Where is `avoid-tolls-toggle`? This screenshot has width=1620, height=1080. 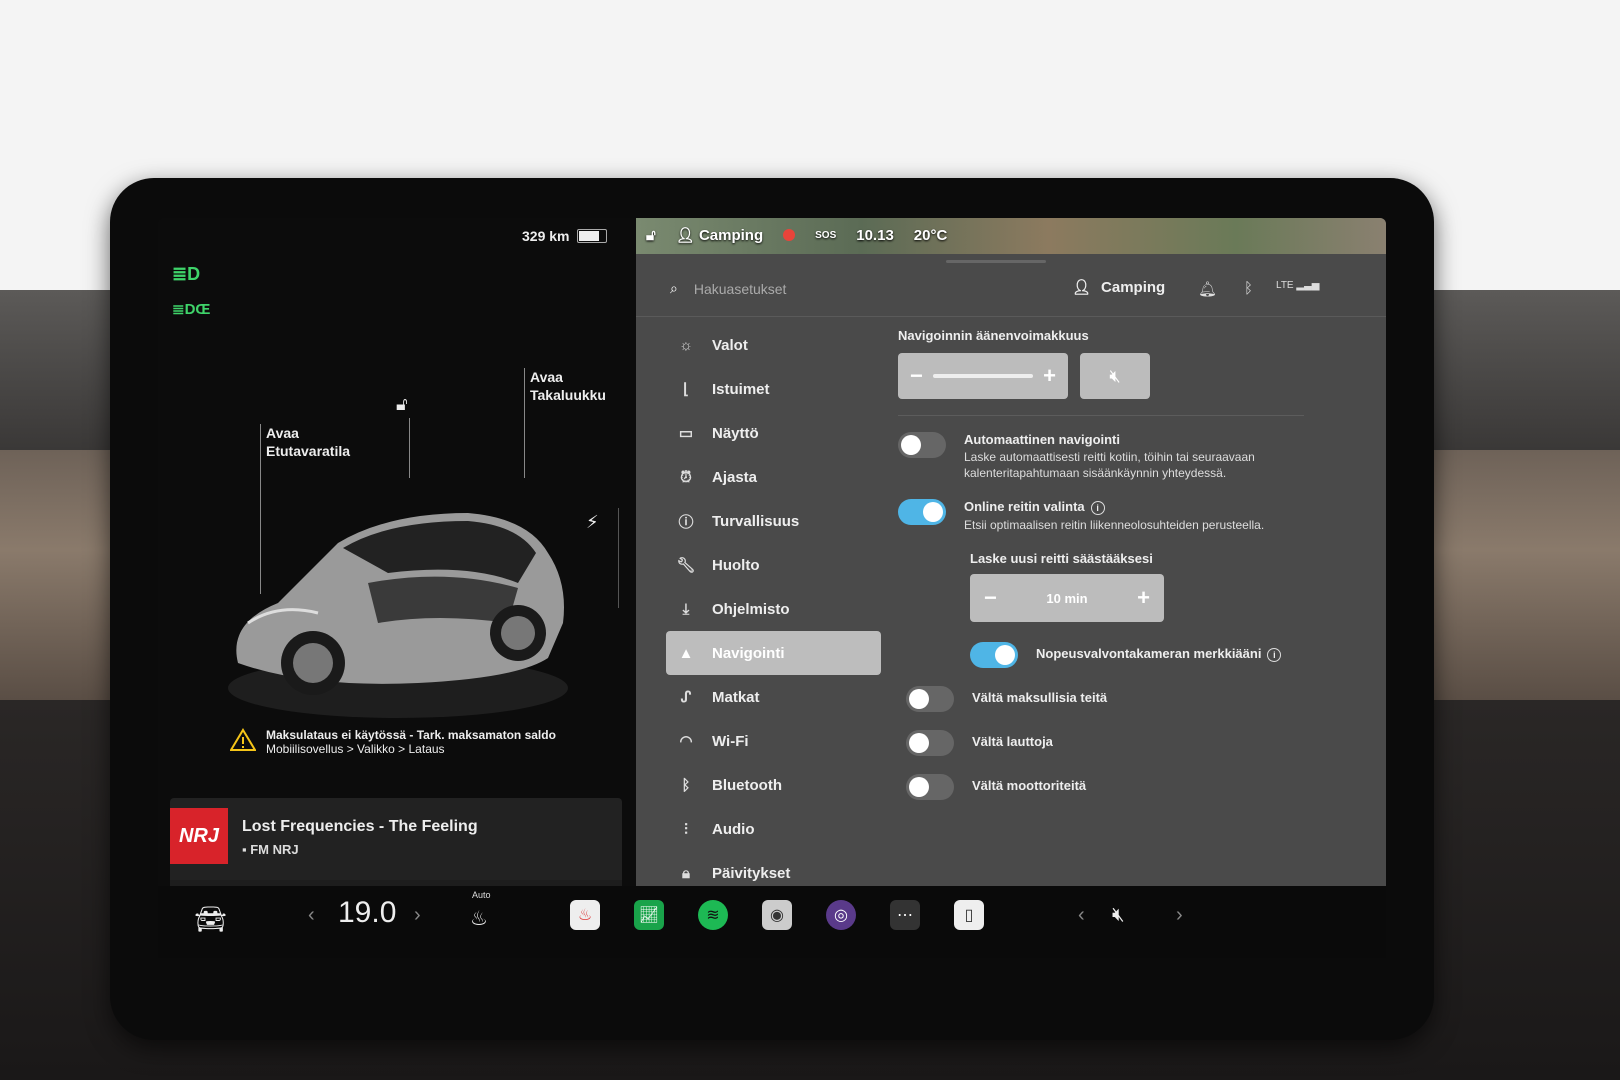 avoid-tolls-toggle is located at coordinates (930, 699).